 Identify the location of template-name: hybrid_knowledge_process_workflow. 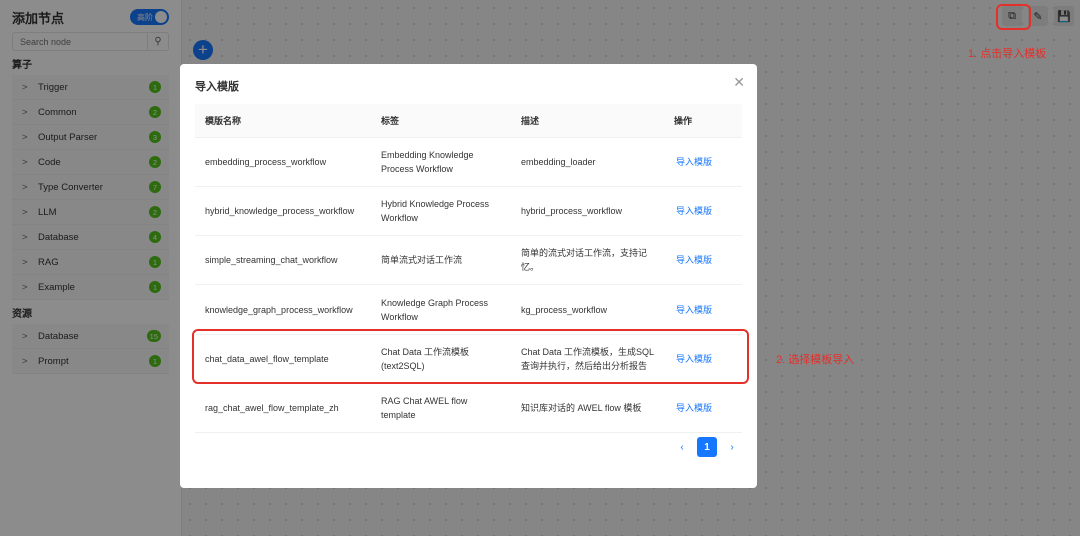
(283, 211).